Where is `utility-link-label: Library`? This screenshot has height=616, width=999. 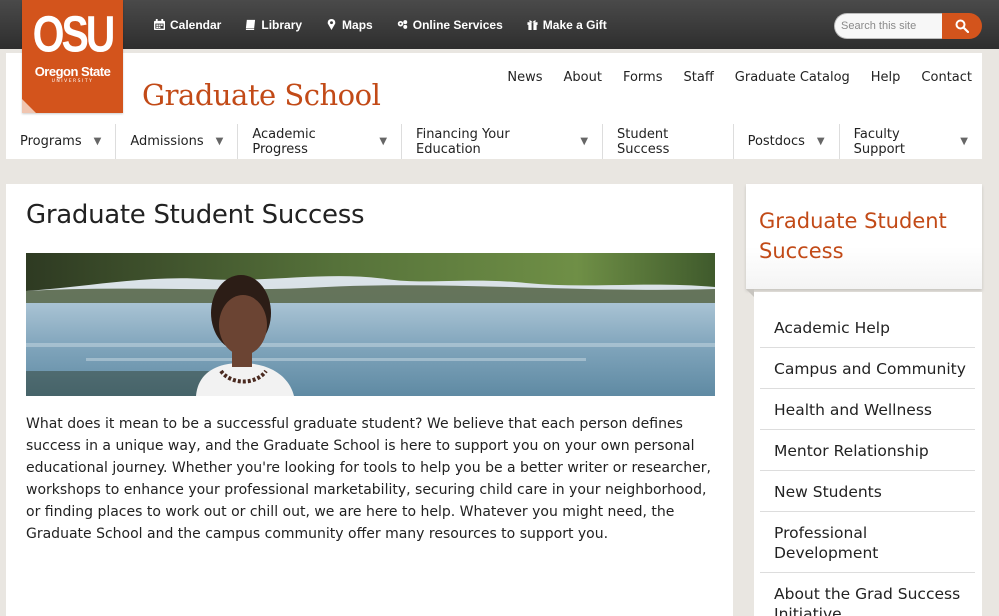
utility-link-label: Library is located at coordinates (282, 24).